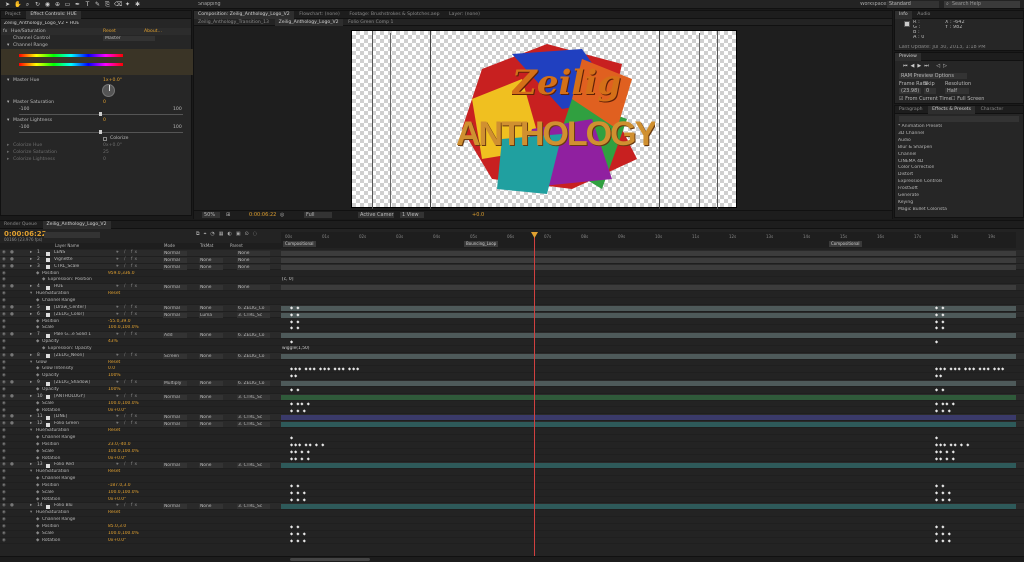 The height and width of the screenshot is (562, 1024). I want to click on playhead, so click(534, 395).